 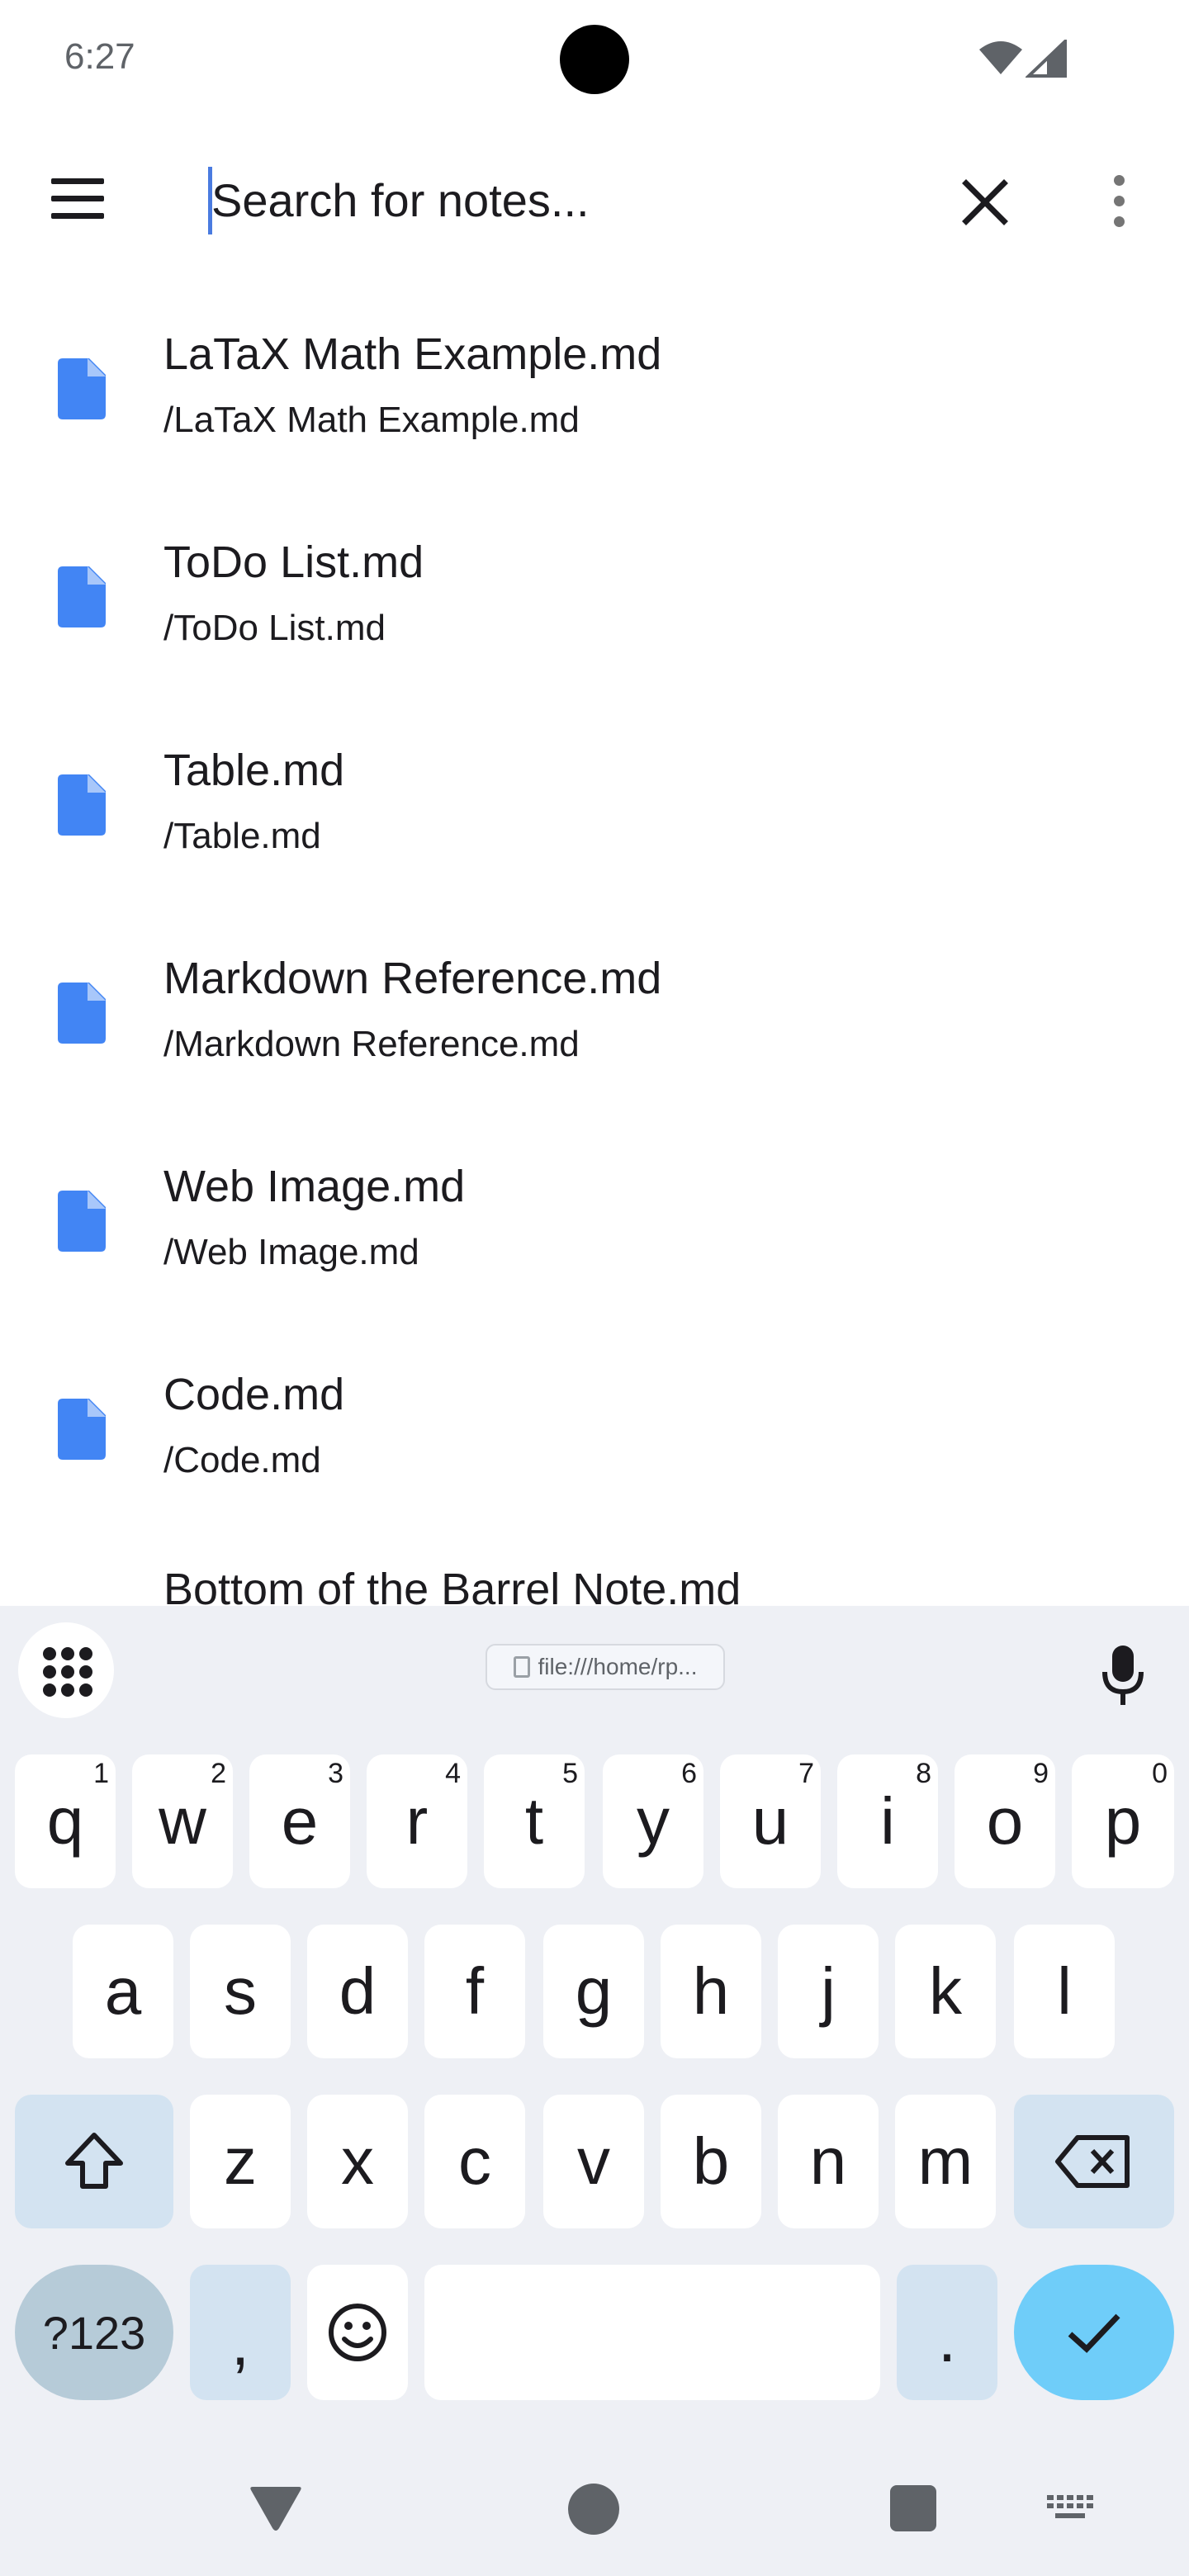 I want to click on key-i: i8, so click(x=887, y=1821).